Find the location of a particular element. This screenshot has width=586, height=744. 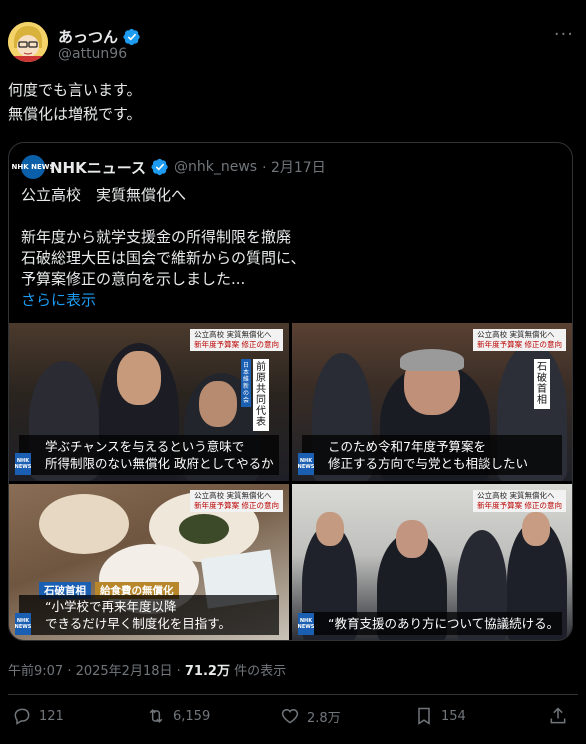

action-bar: 121 6,159 2.8万 154 is located at coordinates (293, 720).